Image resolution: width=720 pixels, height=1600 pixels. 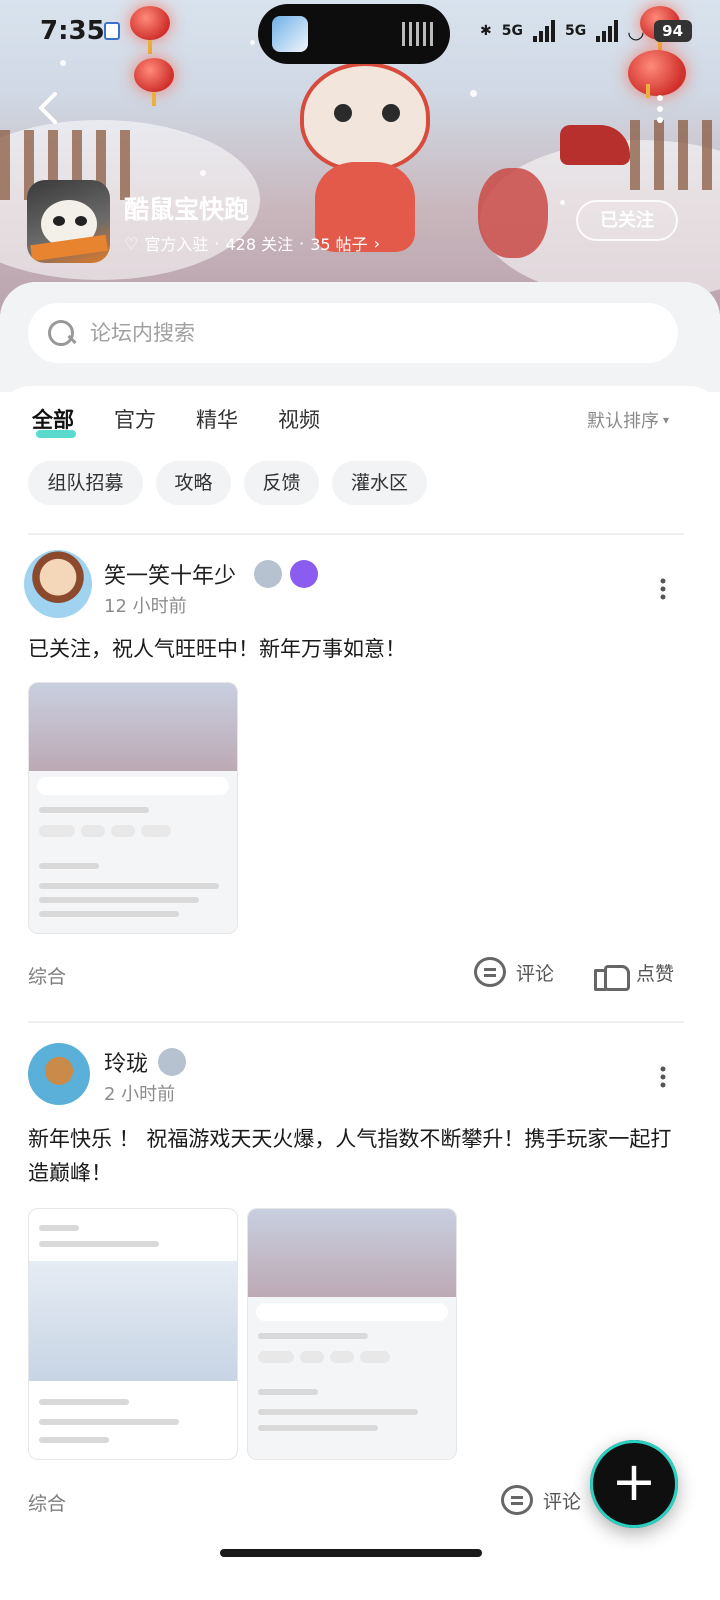 What do you see at coordinates (339, 244) in the screenshot?
I see `post-count: 35 帖子` at bounding box center [339, 244].